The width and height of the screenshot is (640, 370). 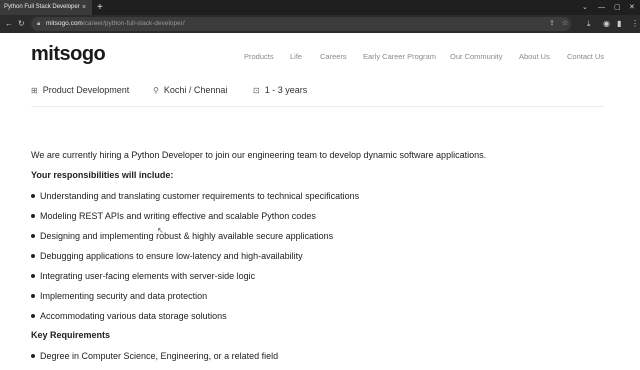 I want to click on minimize-icon: —, so click(x=601, y=7).